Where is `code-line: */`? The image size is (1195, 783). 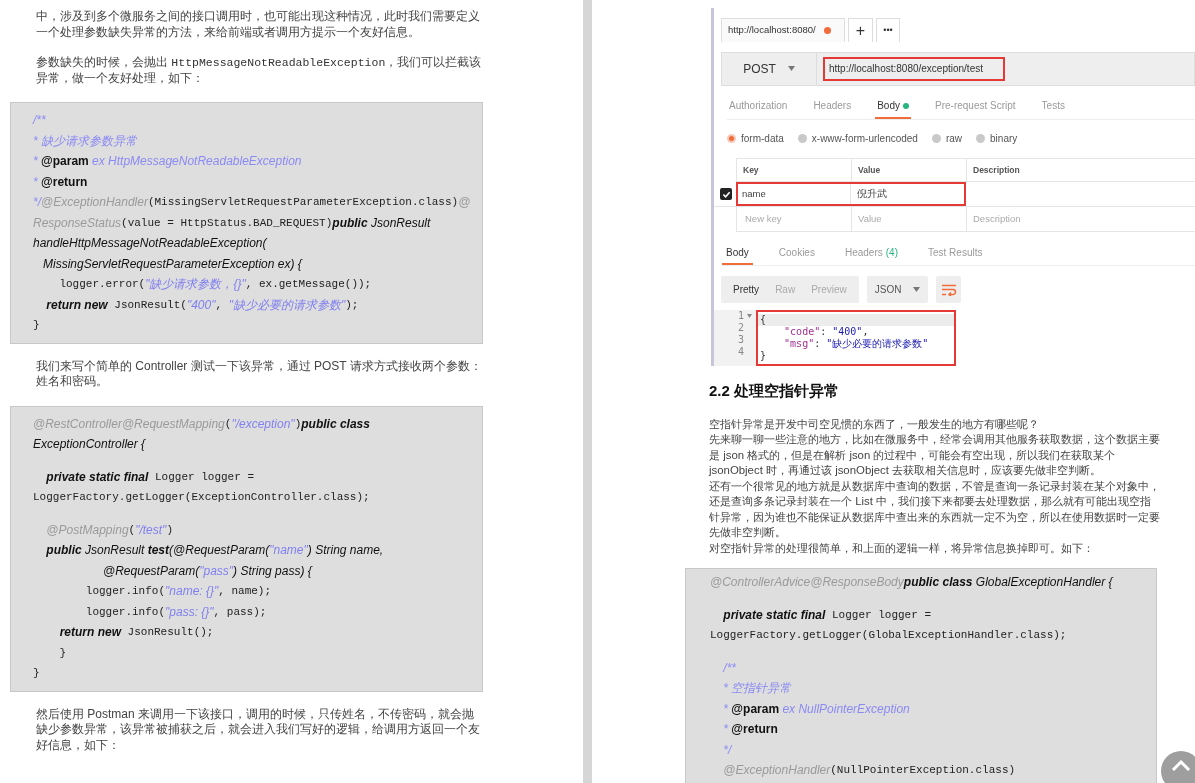
code-line: */ is located at coordinates (727, 750).